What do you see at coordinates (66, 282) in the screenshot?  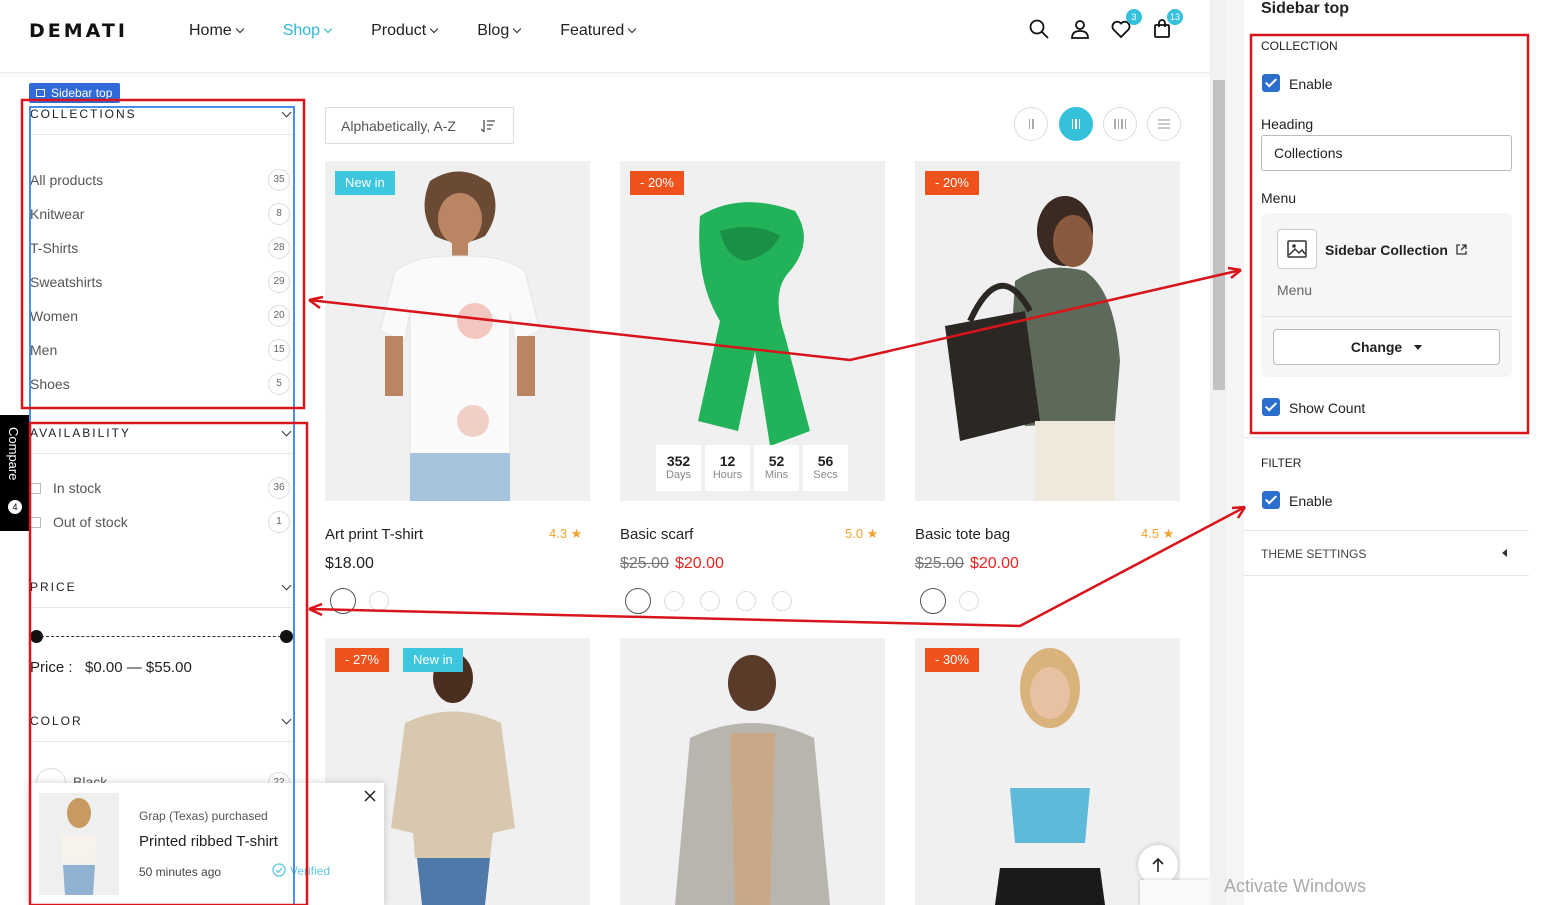 I see `collection-label: Sweatshirts` at bounding box center [66, 282].